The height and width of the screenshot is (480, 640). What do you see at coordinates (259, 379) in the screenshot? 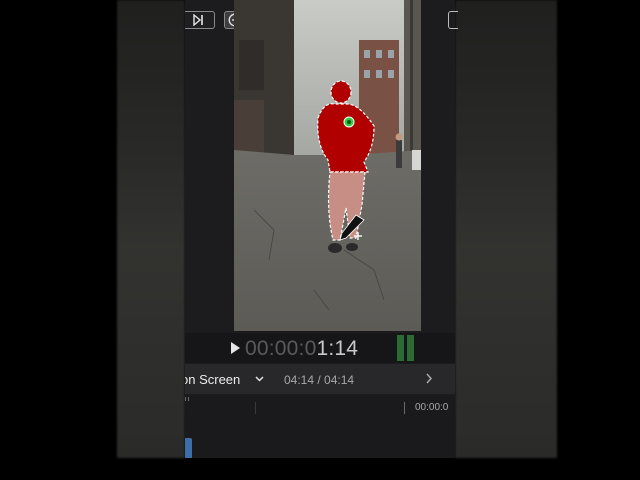
I see `chevron-down-icon` at bounding box center [259, 379].